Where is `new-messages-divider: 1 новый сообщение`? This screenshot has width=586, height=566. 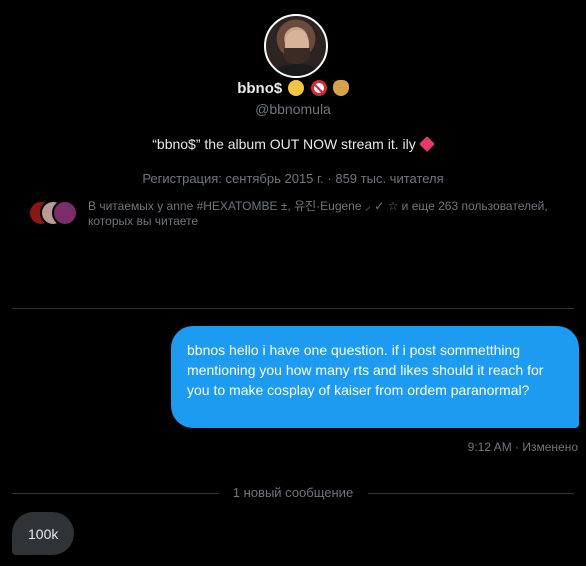
new-messages-divider: 1 новый сообщение is located at coordinates (293, 493).